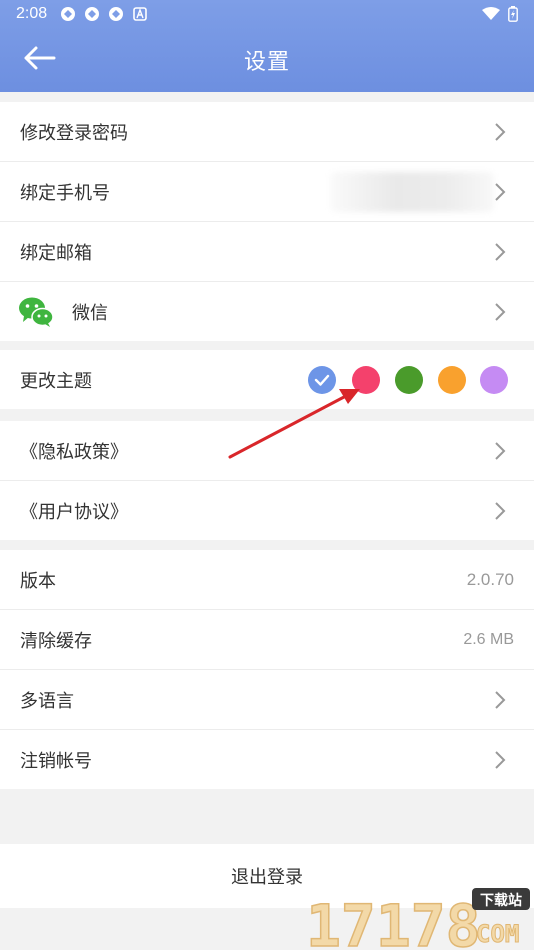 The image size is (534, 950). Describe the element at coordinates (90, 313) in the screenshot. I see `wechat-label: 微信` at that location.